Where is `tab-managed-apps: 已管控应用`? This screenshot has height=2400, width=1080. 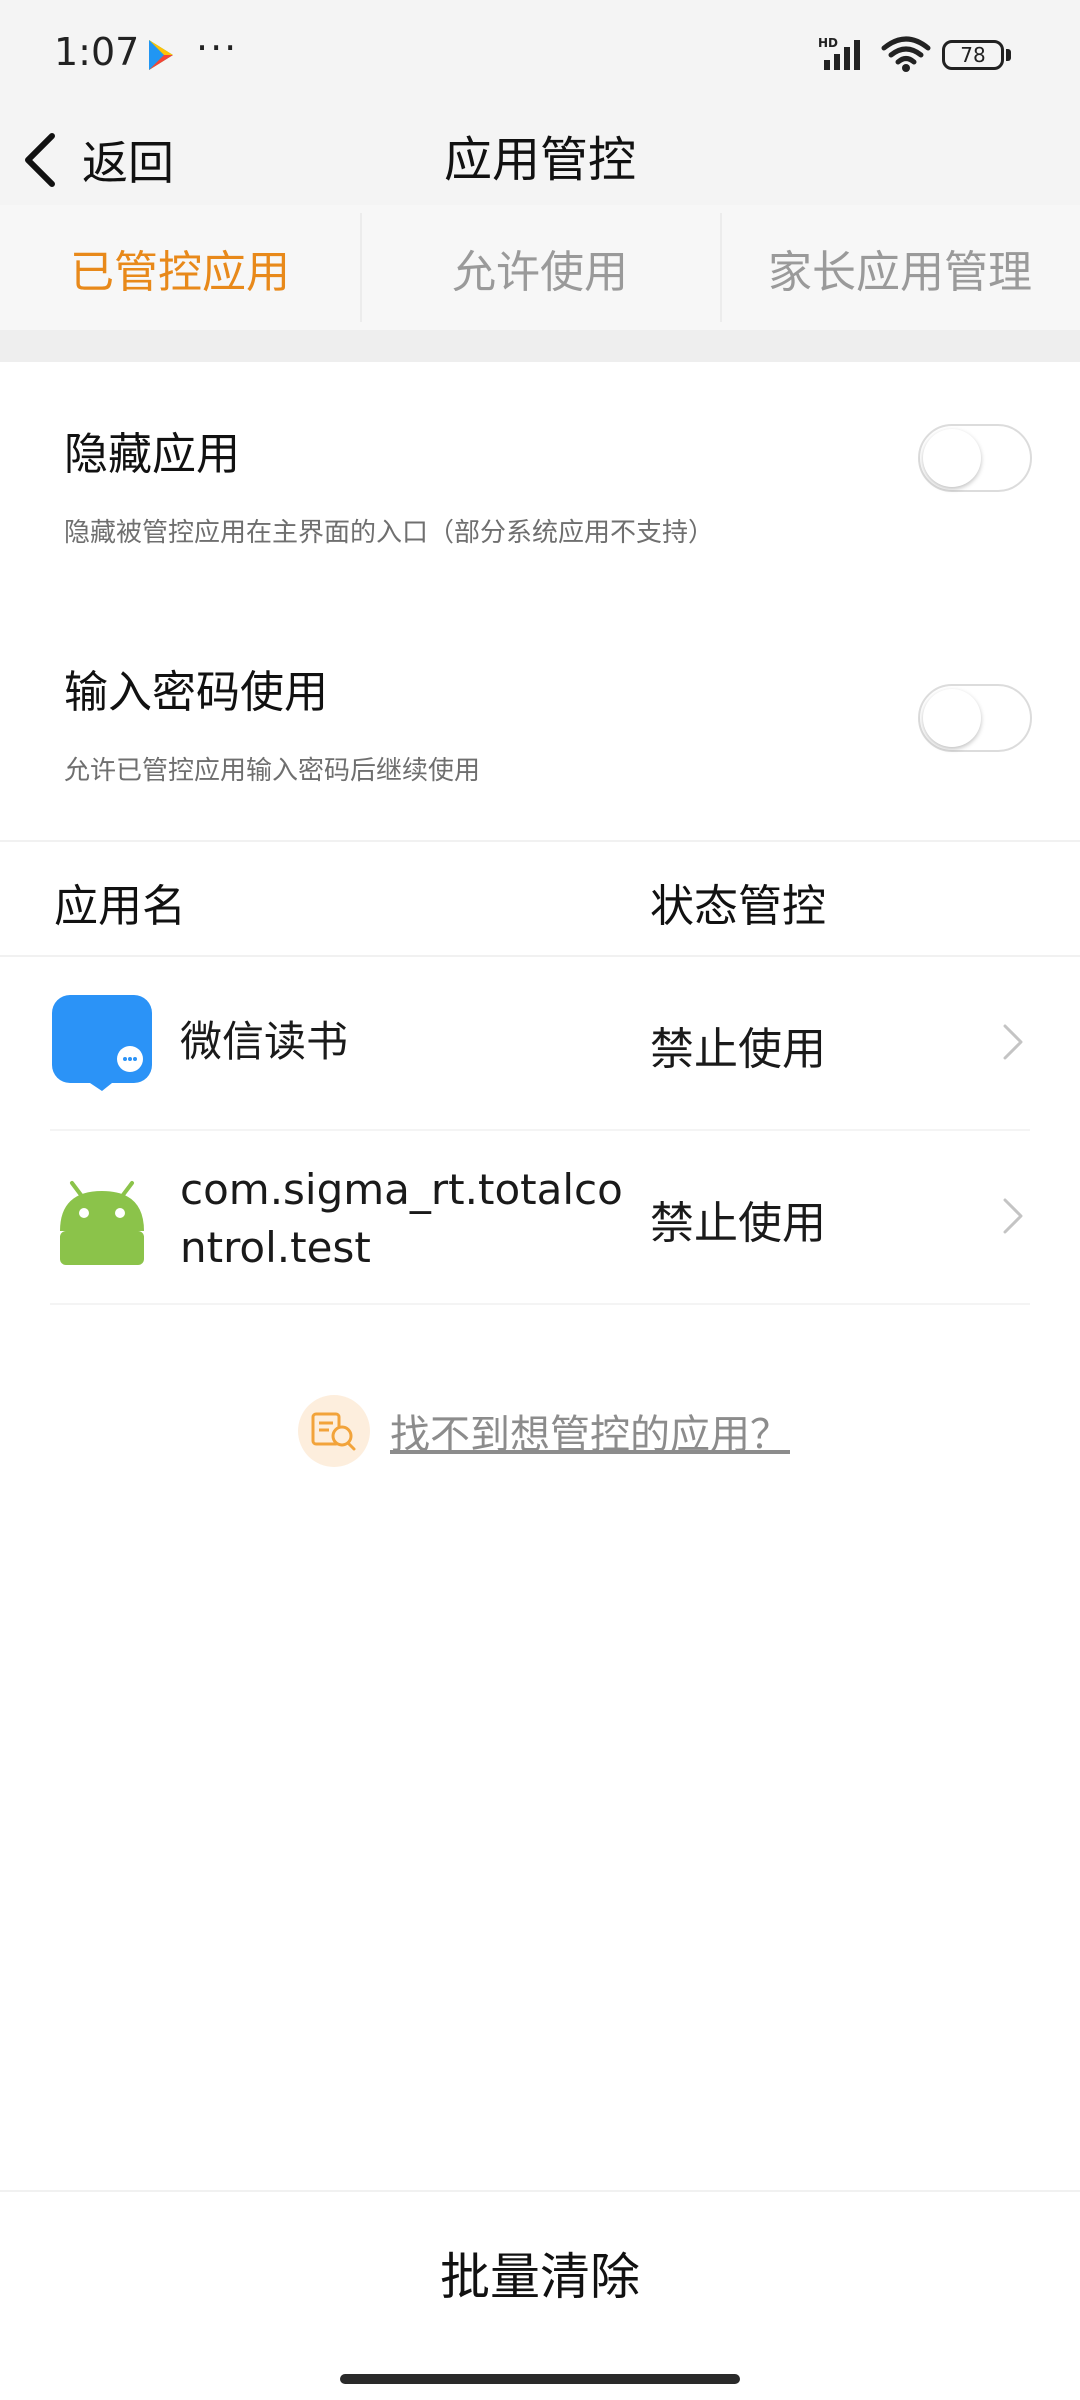 tab-managed-apps: 已管控应用 is located at coordinates (180, 267).